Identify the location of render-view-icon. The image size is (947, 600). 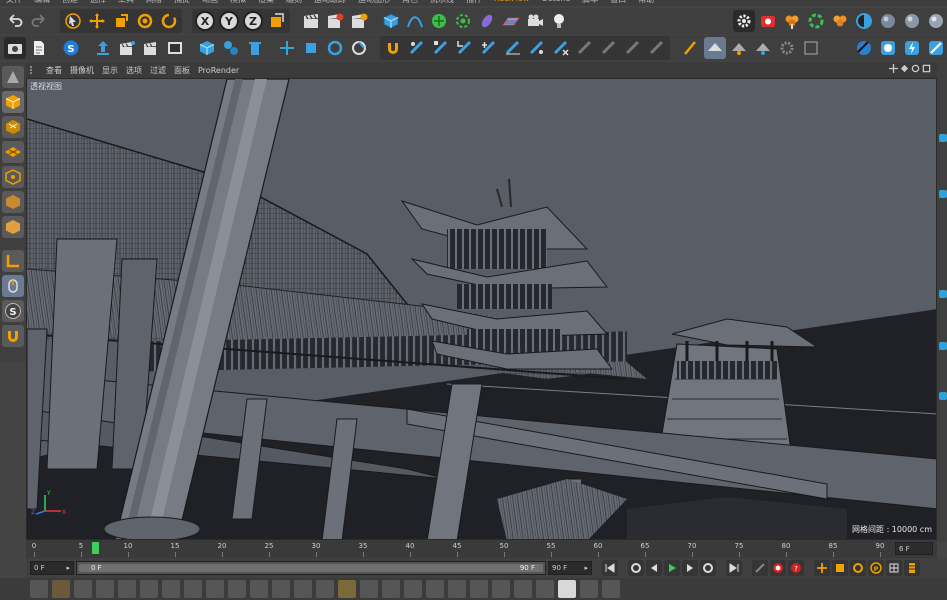
(311, 21).